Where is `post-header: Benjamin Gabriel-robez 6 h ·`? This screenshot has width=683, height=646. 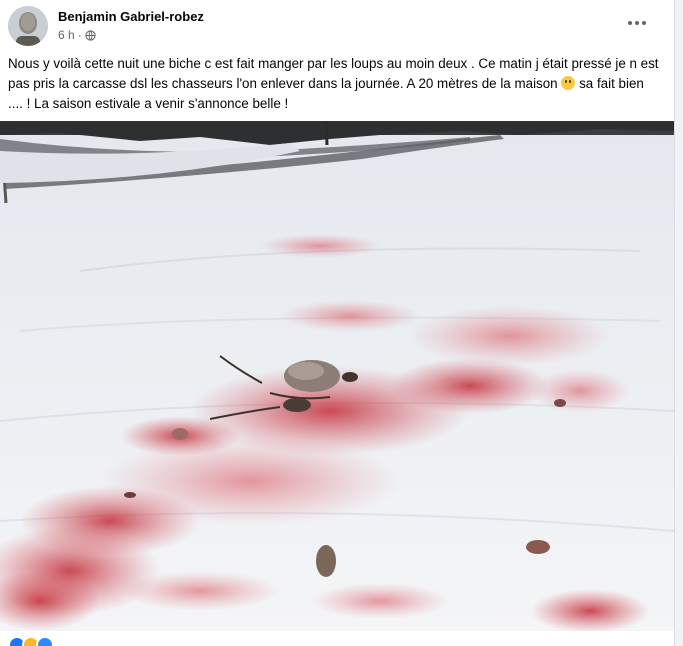
post-header: Benjamin Gabriel-robez 6 h · is located at coordinates (338, 26).